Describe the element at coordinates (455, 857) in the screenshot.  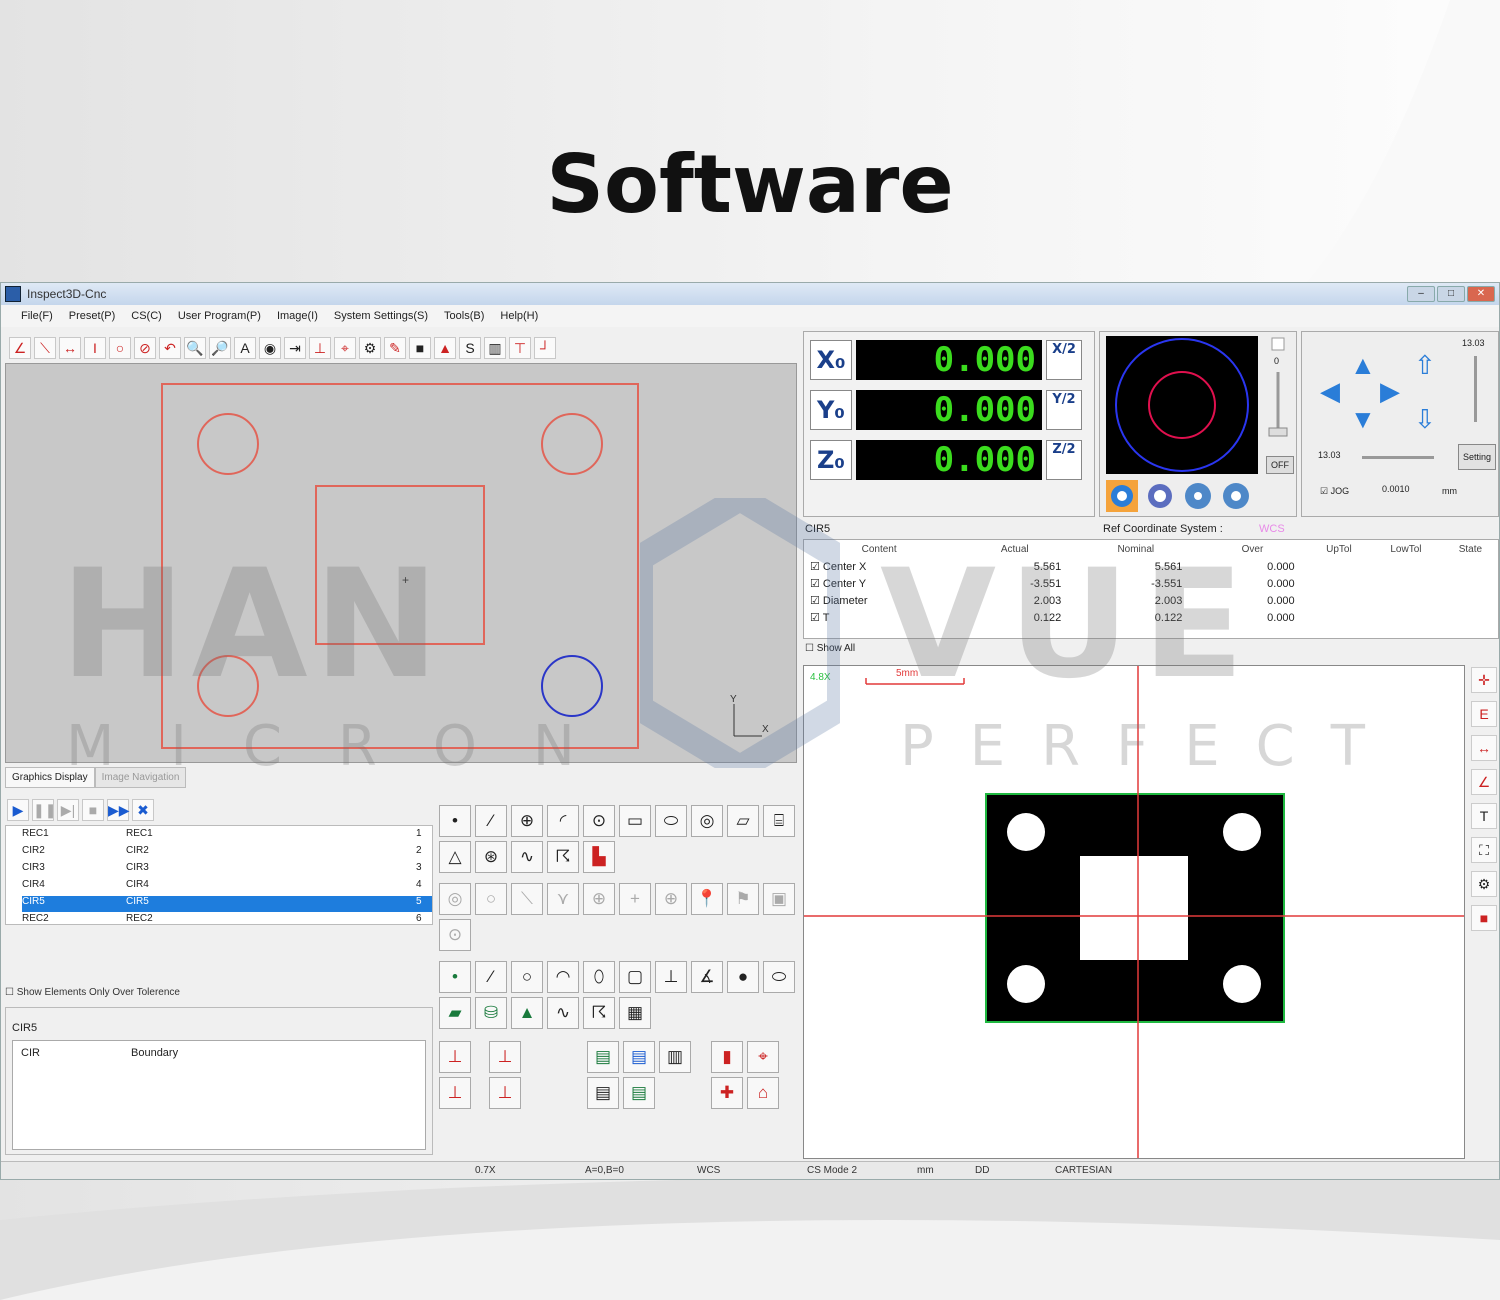
I see `cone-feature-icon: △` at that location.